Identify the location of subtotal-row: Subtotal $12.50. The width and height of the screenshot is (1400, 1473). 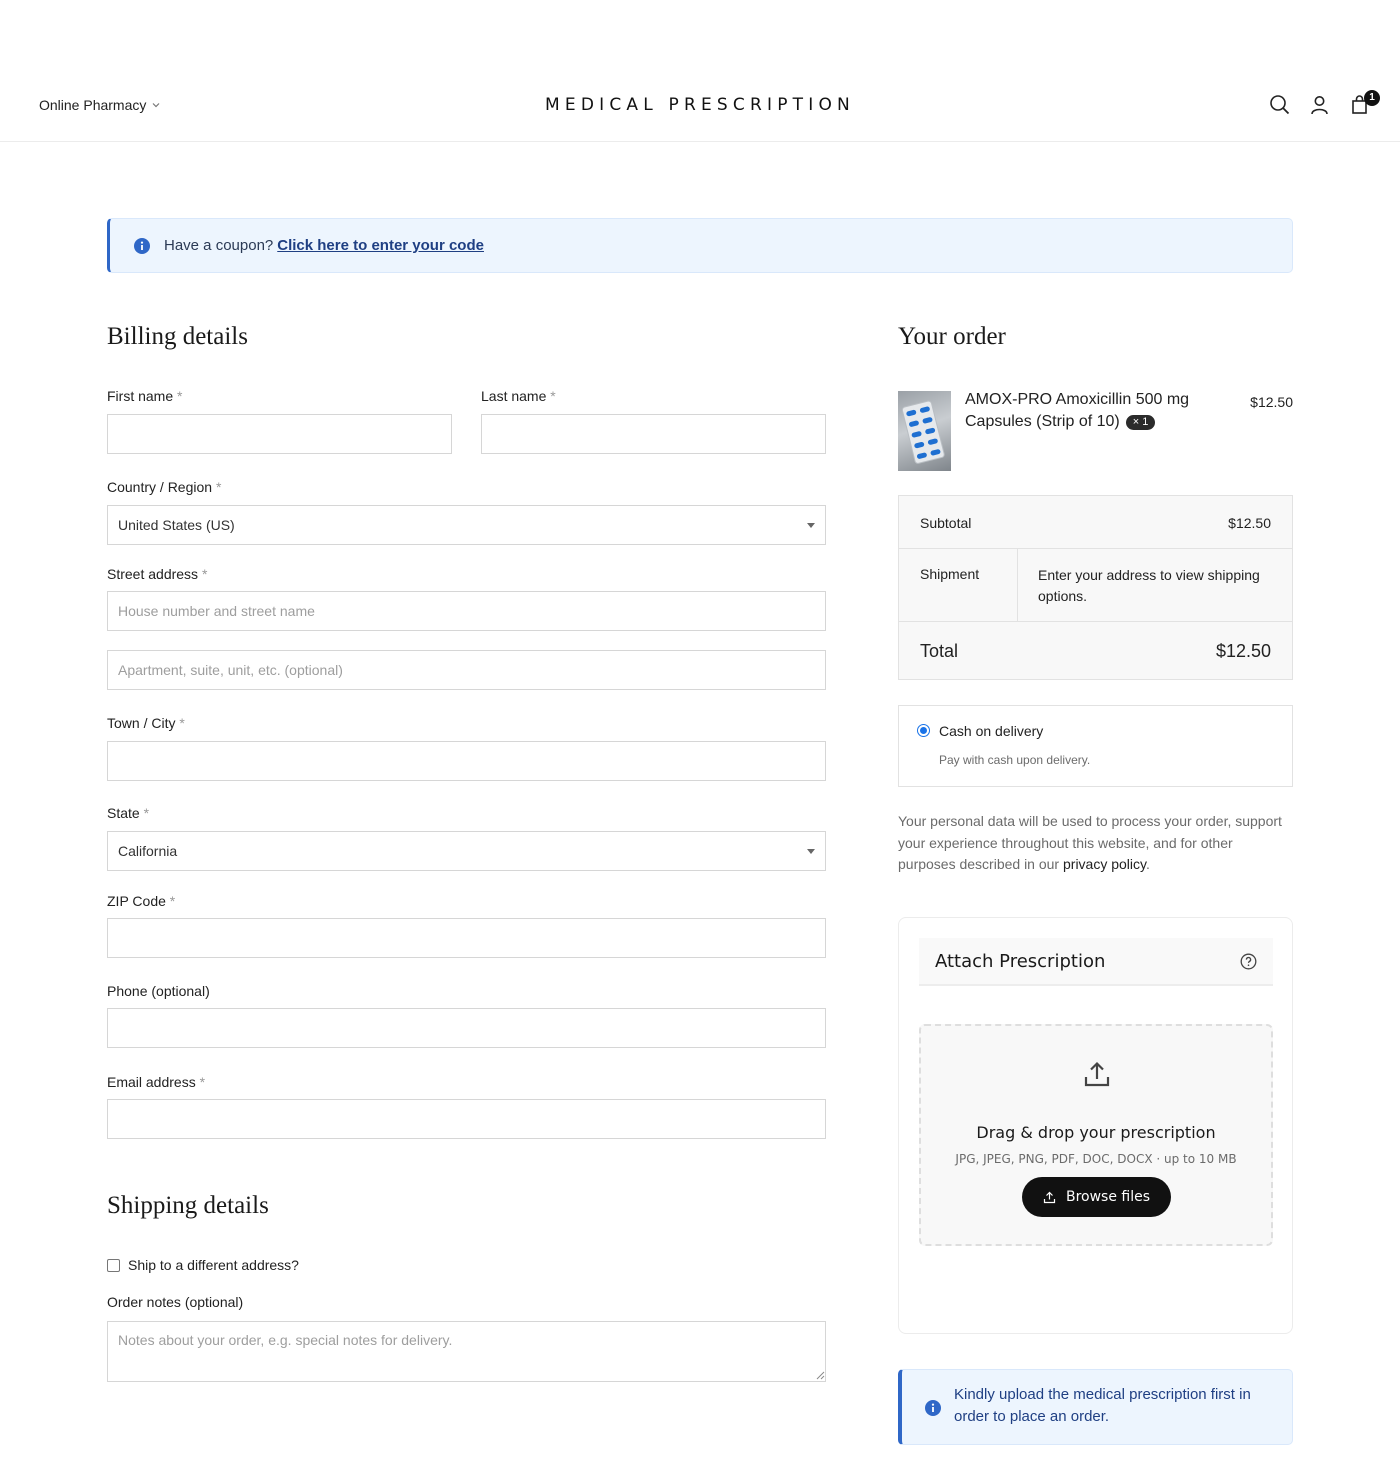
(1095, 522).